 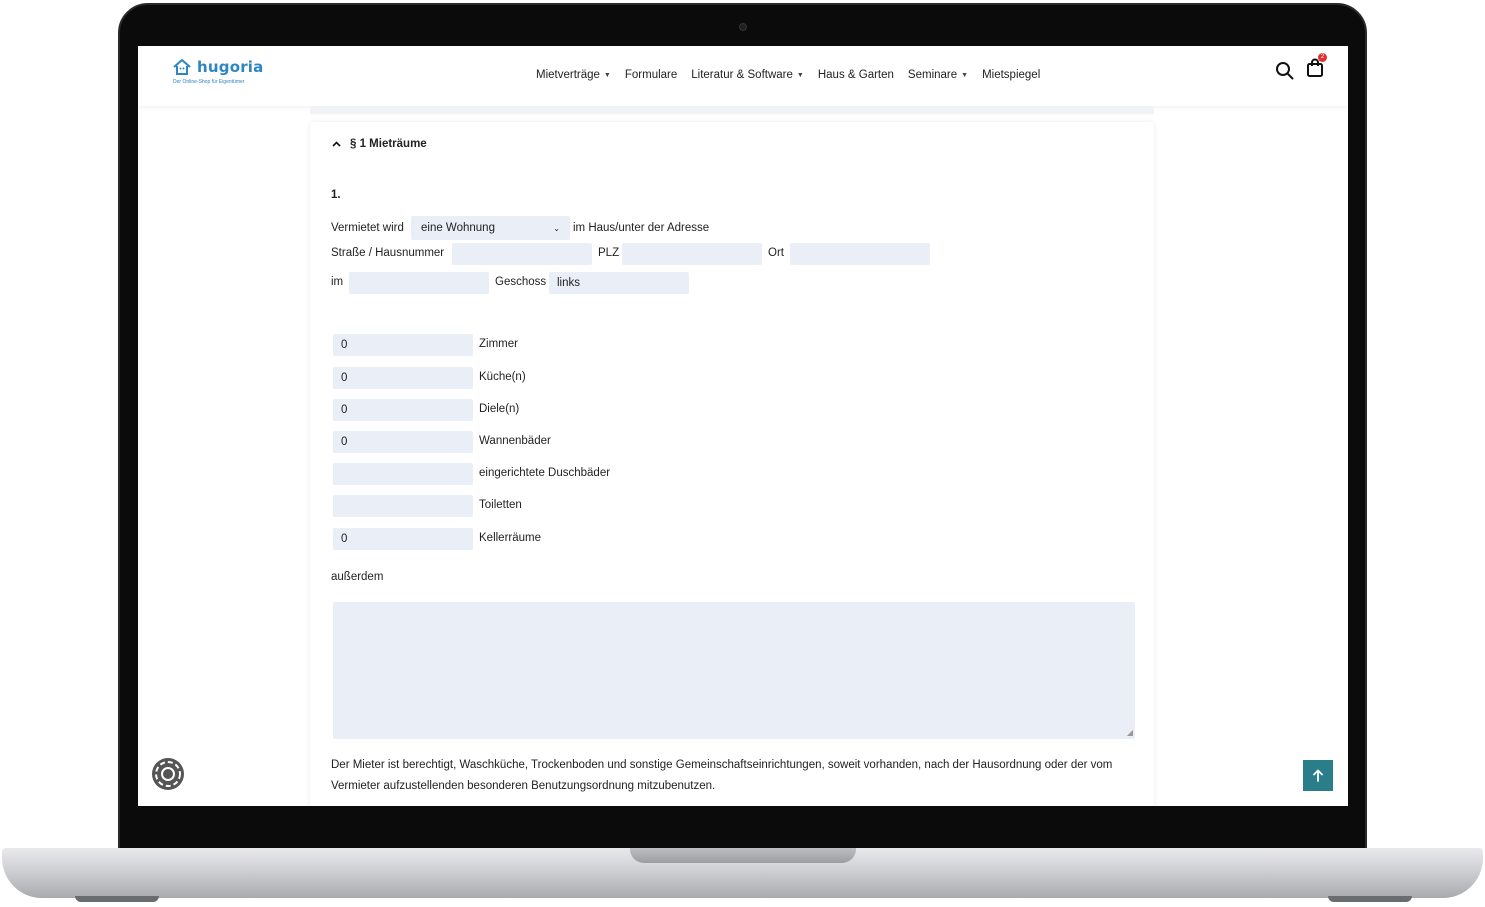 I want to click on kitchen-label: Küche(n), so click(x=502, y=377).